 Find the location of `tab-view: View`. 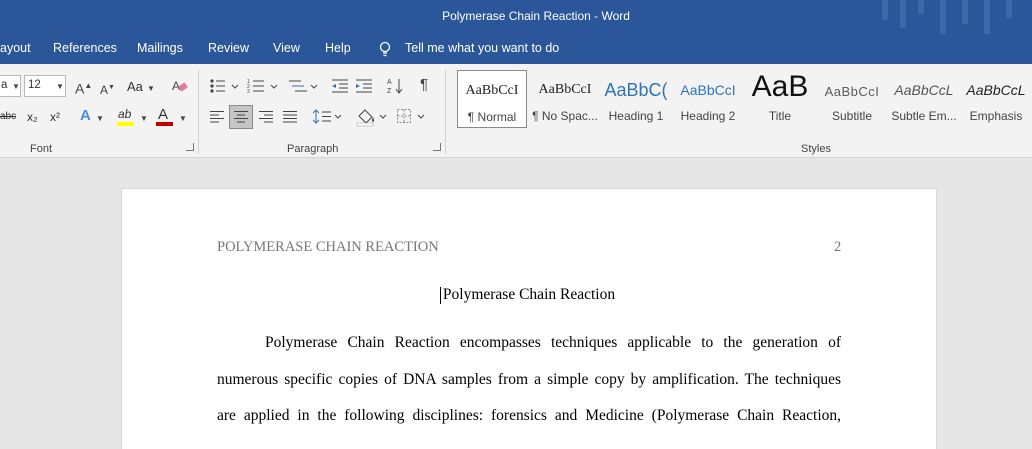

tab-view: View is located at coordinates (286, 48).